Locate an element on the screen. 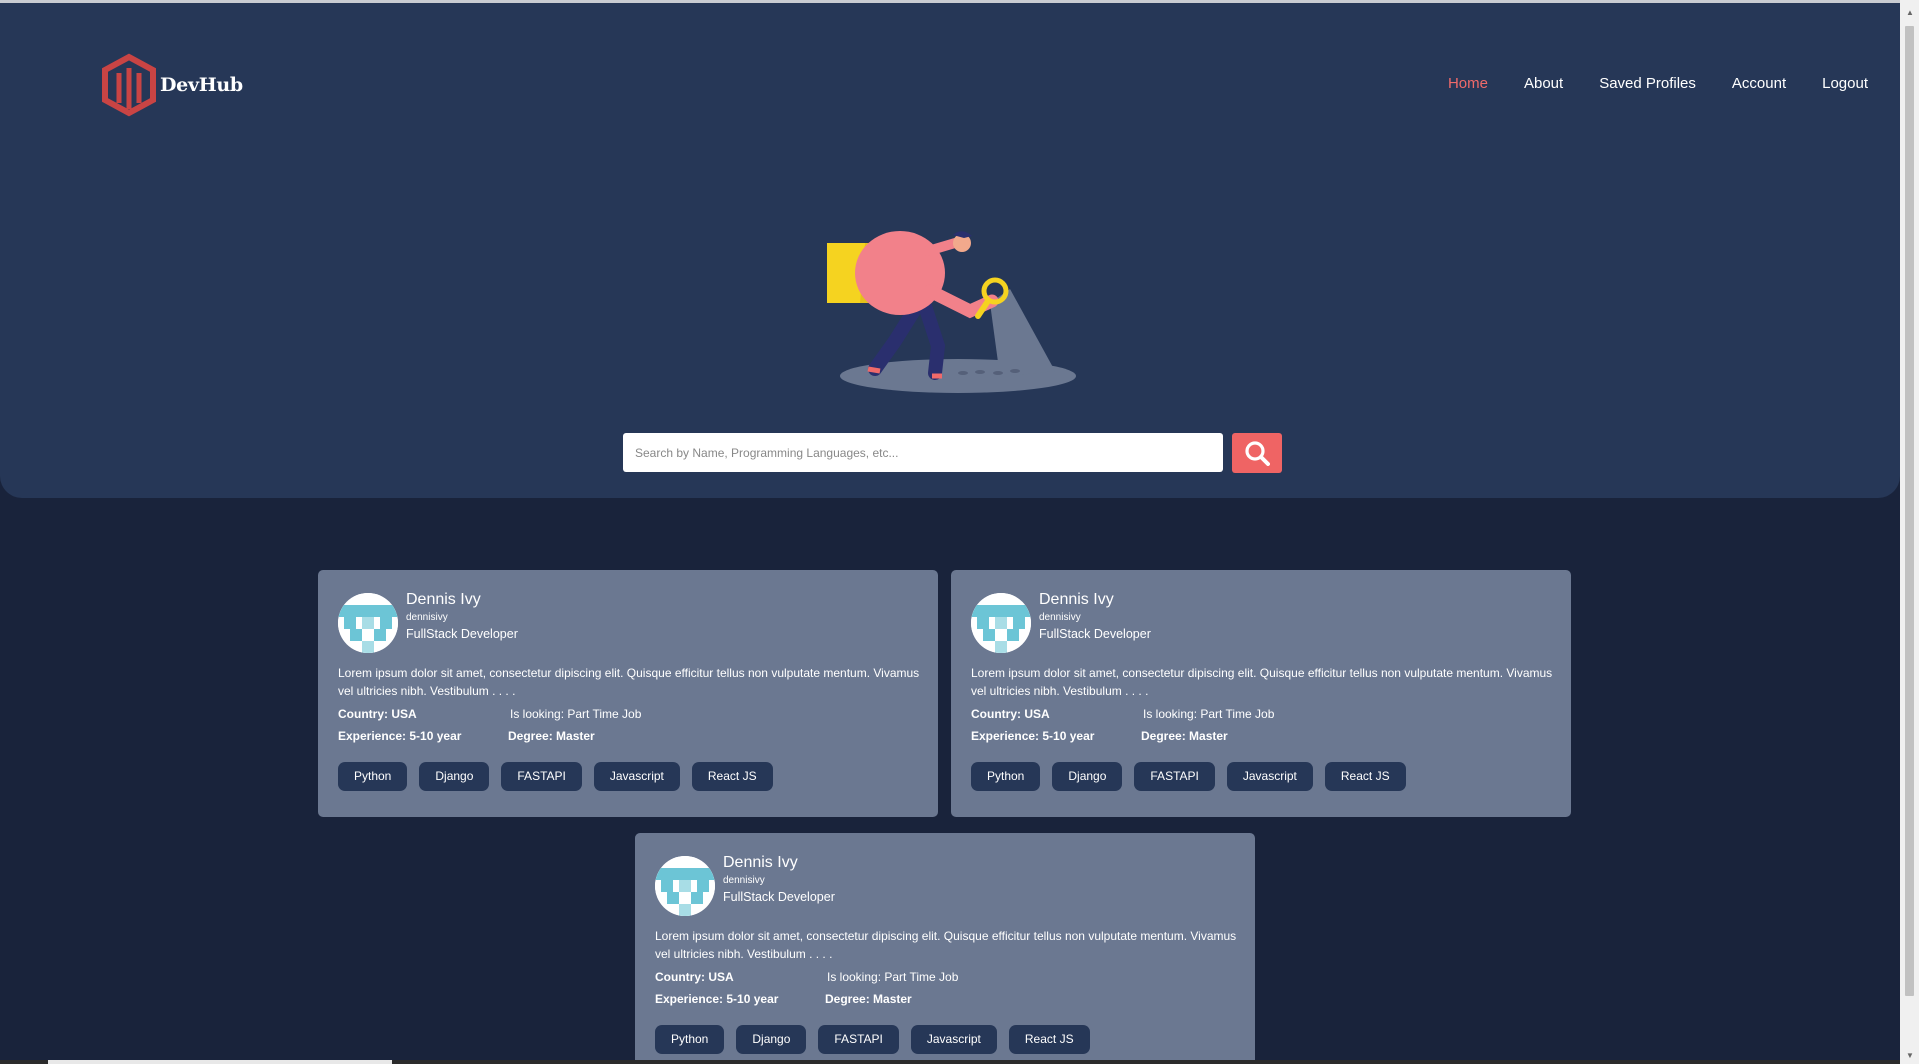  horizontal-scrollbar is located at coordinates (950, 1062).